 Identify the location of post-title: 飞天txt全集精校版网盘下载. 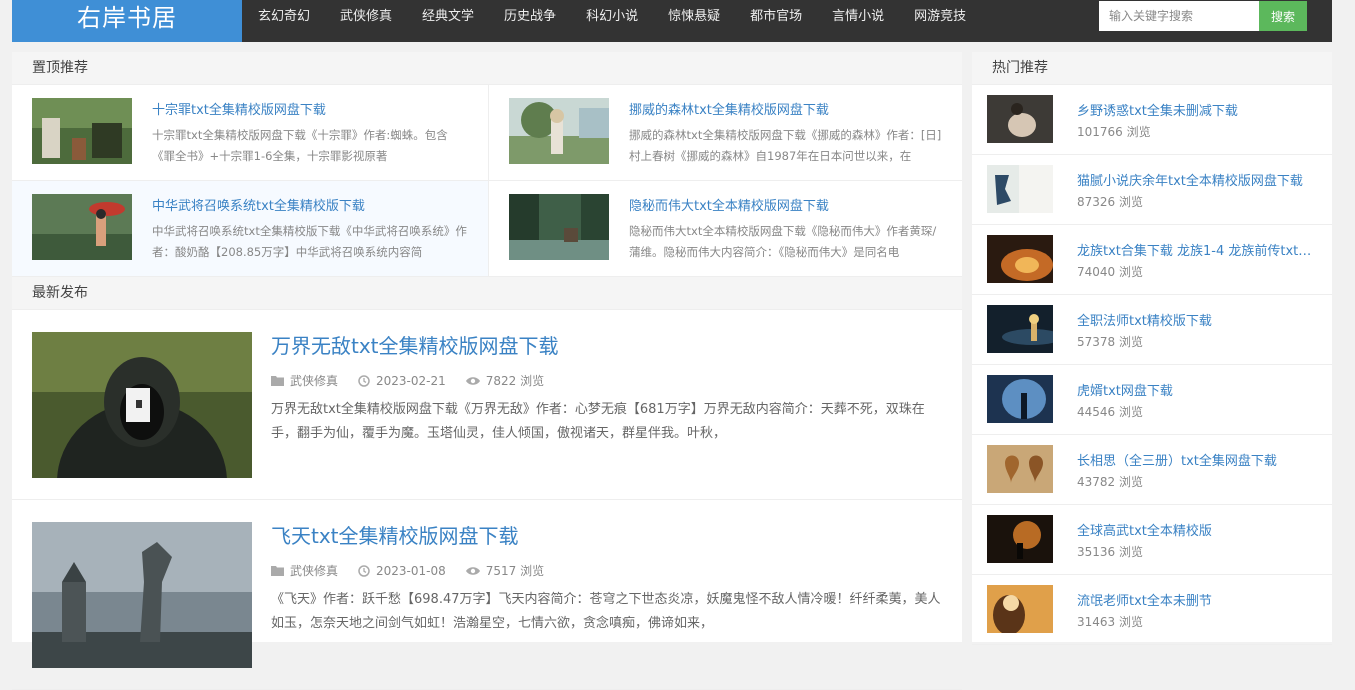
(395, 534).